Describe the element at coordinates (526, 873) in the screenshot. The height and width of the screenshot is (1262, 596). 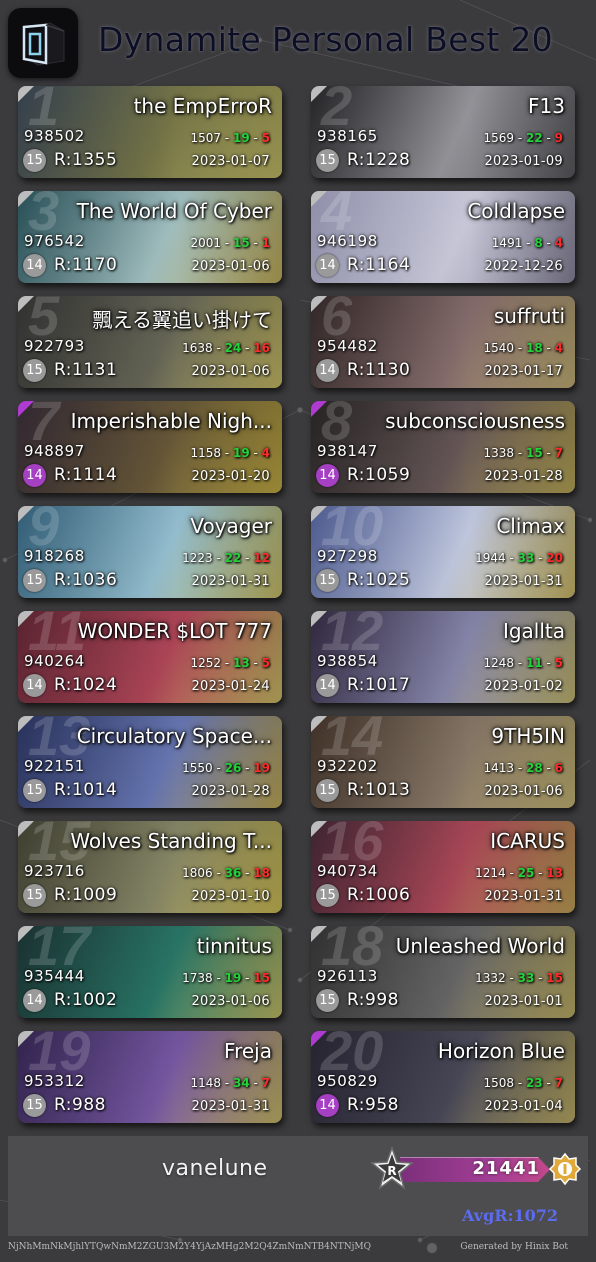
I see `good-count: 25` at that location.